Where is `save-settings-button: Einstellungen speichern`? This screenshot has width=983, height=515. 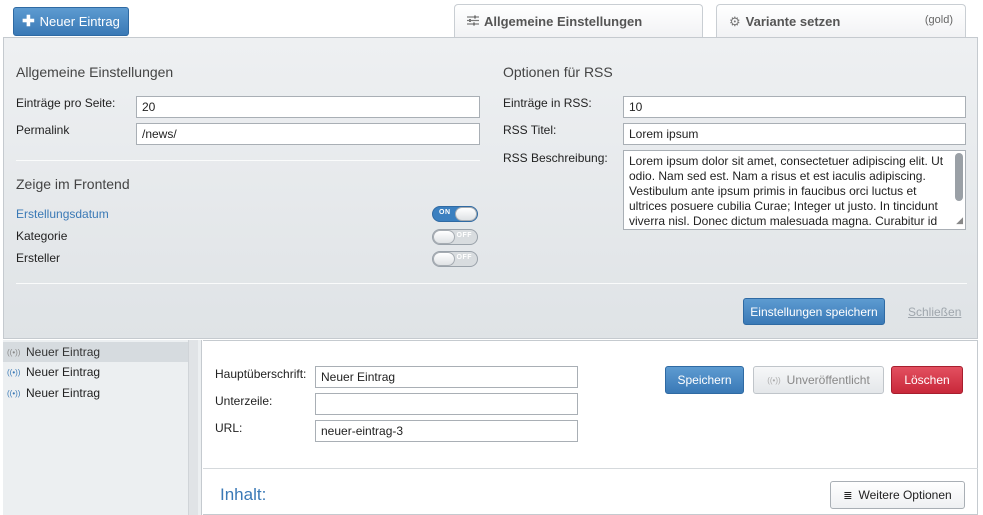
save-settings-button: Einstellungen speichern is located at coordinates (814, 311).